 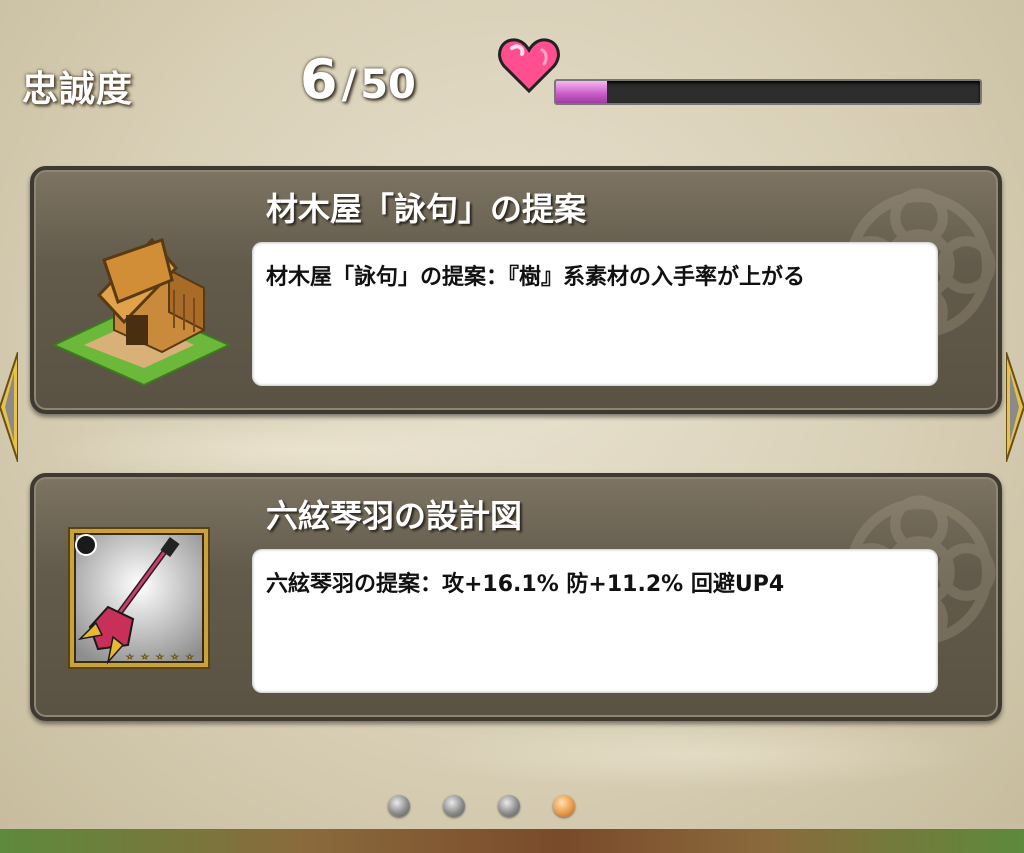 What do you see at coordinates (78, 89) in the screenshot?
I see `loyalty-label: 忠誠度` at bounding box center [78, 89].